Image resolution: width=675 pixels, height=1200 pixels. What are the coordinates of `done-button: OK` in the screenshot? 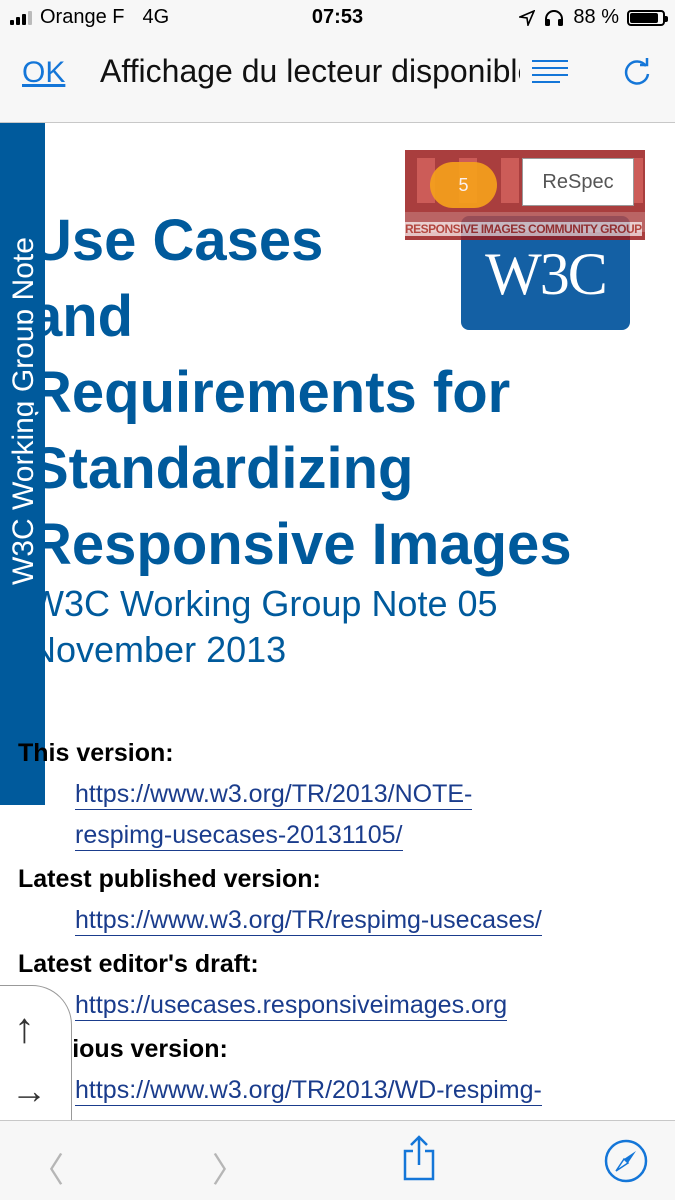 It's located at (43, 73).